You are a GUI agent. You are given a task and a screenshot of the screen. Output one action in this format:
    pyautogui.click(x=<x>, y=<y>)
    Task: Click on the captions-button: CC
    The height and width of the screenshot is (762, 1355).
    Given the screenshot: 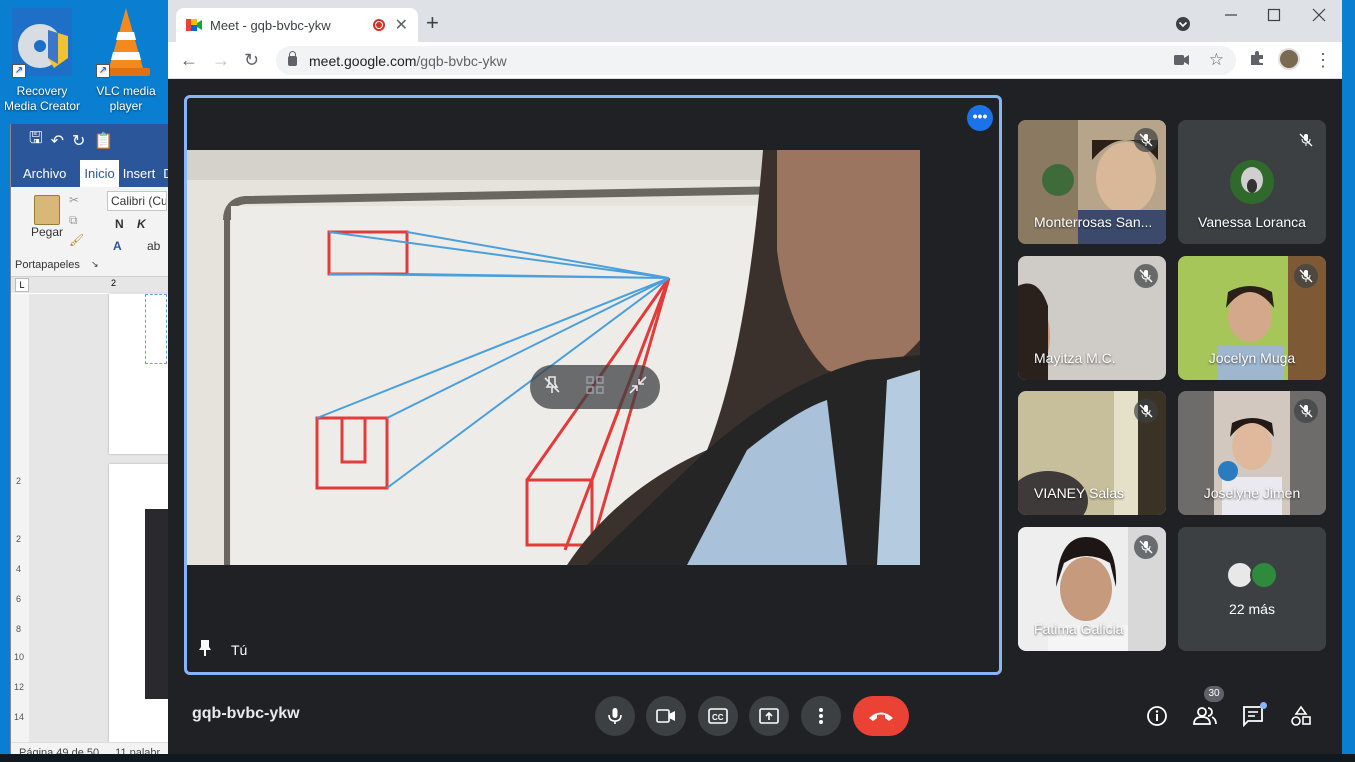 What is the action you would take?
    pyautogui.click(x=718, y=716)
    